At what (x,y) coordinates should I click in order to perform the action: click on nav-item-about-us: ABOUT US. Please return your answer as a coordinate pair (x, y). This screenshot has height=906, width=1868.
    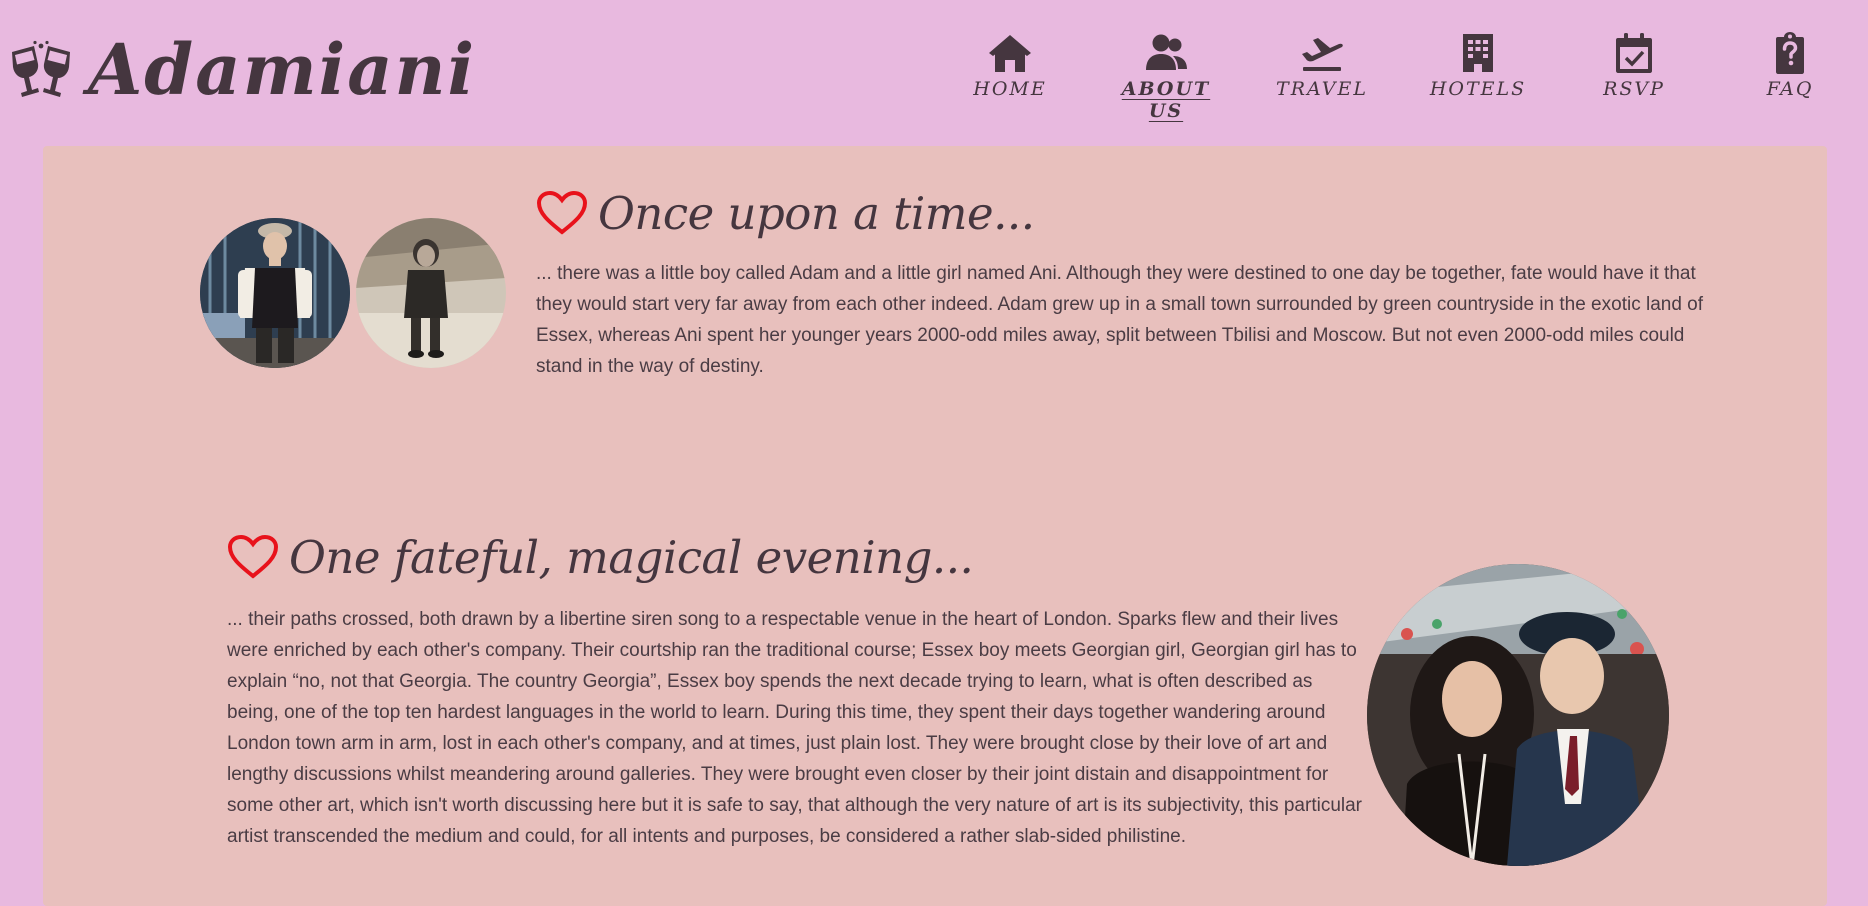
    Looking at the image, I should click on (1166, 77).